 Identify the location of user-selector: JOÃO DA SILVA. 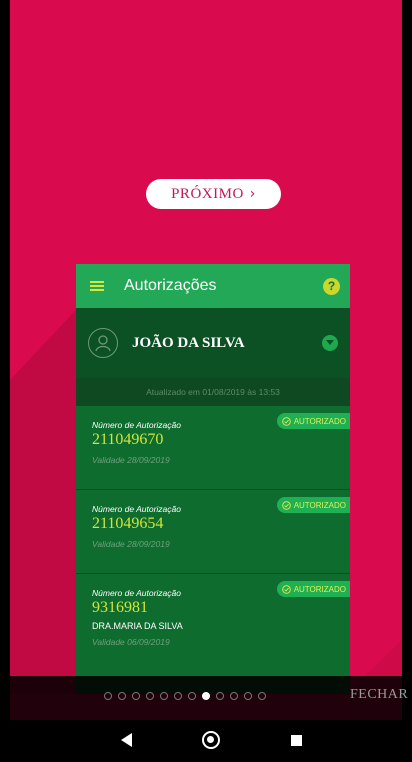
(213, 343).